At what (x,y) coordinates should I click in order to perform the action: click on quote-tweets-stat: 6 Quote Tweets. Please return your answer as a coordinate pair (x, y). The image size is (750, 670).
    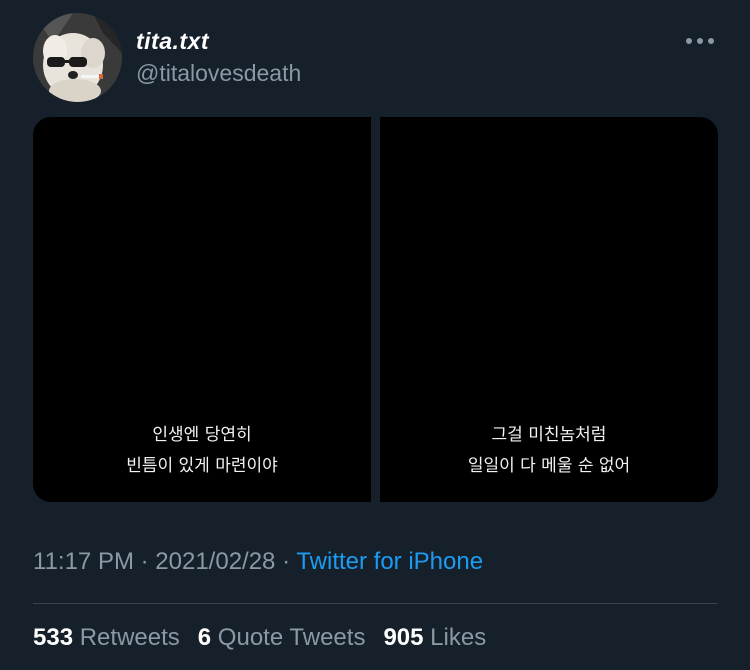
    Looking at the image, I should click on (282, 638).